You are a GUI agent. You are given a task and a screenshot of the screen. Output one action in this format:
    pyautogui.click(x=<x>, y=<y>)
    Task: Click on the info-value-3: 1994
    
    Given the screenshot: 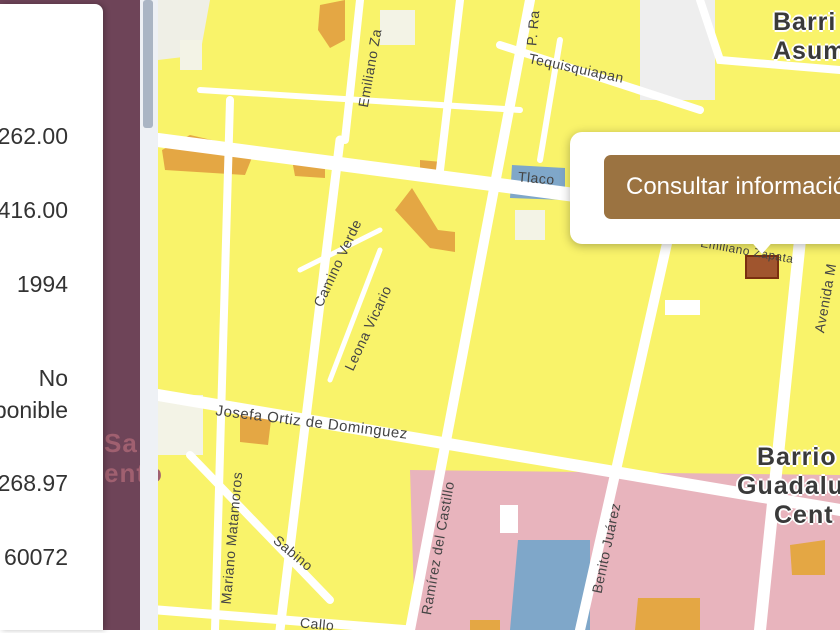 What is the action you would take?
    pyautogui.click(x=42, y=284)
    